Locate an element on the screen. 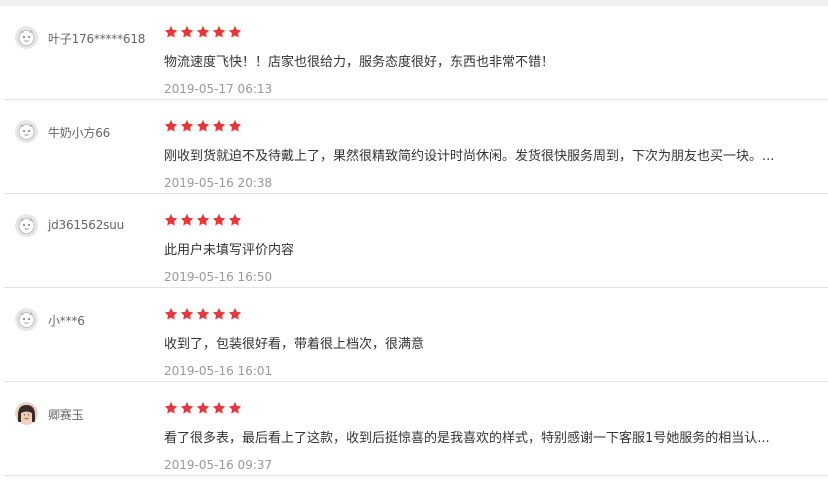  review-date: 2019-05-17 06:13 is located at coordinates (218, 89).